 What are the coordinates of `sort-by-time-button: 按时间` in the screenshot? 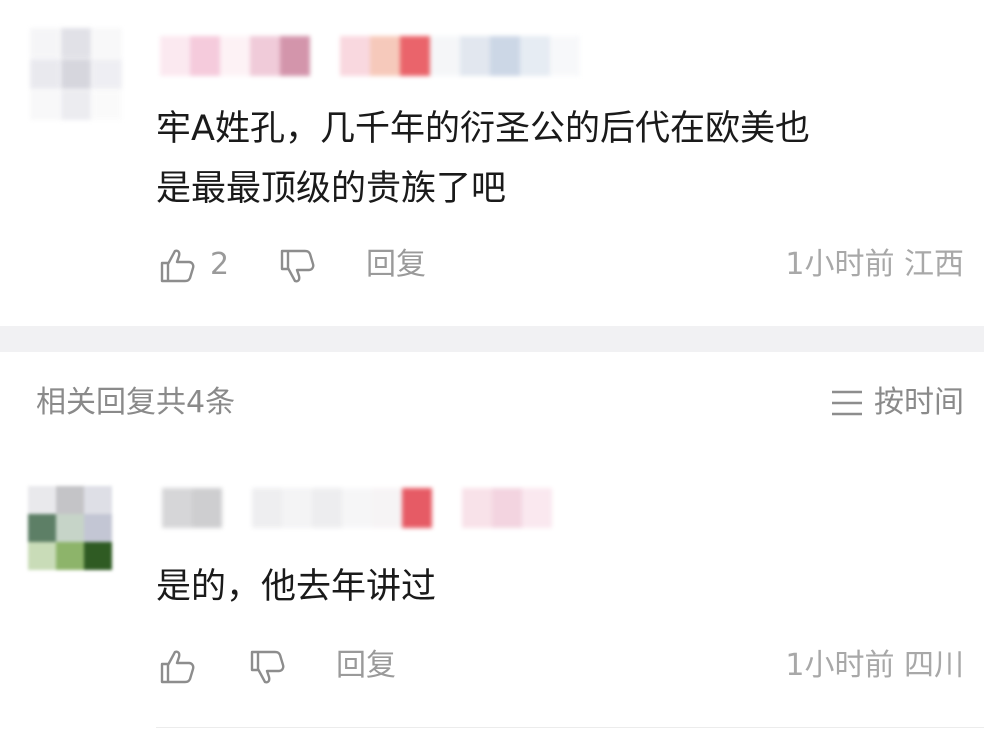 It's located at (897, 403).